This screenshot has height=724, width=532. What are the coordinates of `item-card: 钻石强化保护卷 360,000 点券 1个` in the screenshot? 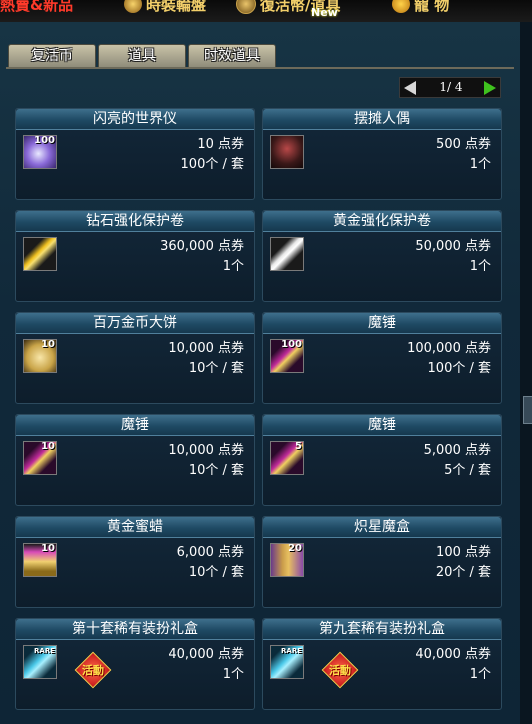 It's located at (135, 256).